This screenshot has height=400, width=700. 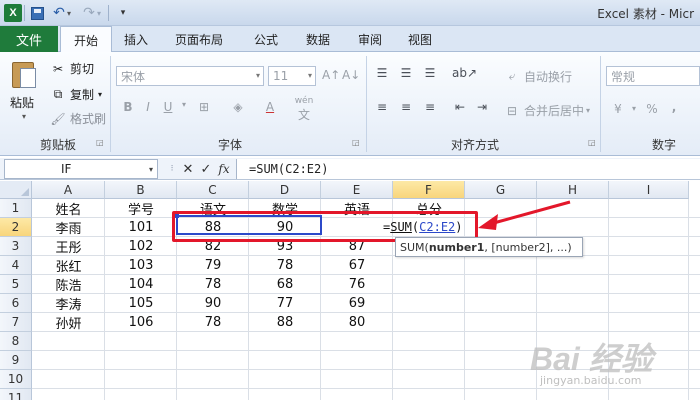 What do you see at coordinates (123, 13) in the screenshot?
I see `customize-menu-icon: ▾` at bounding box center [123, 13].